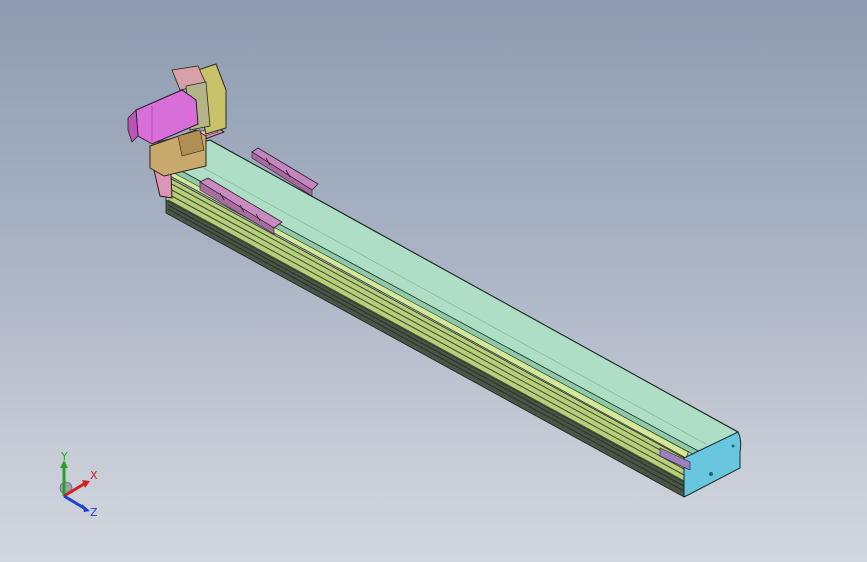 The height and width of the screenshot is (562, 867). What do you see at coordinates (94, 512) in the screenshot?
I see `triad-z-label: Z` at bounding box center [94, 512].